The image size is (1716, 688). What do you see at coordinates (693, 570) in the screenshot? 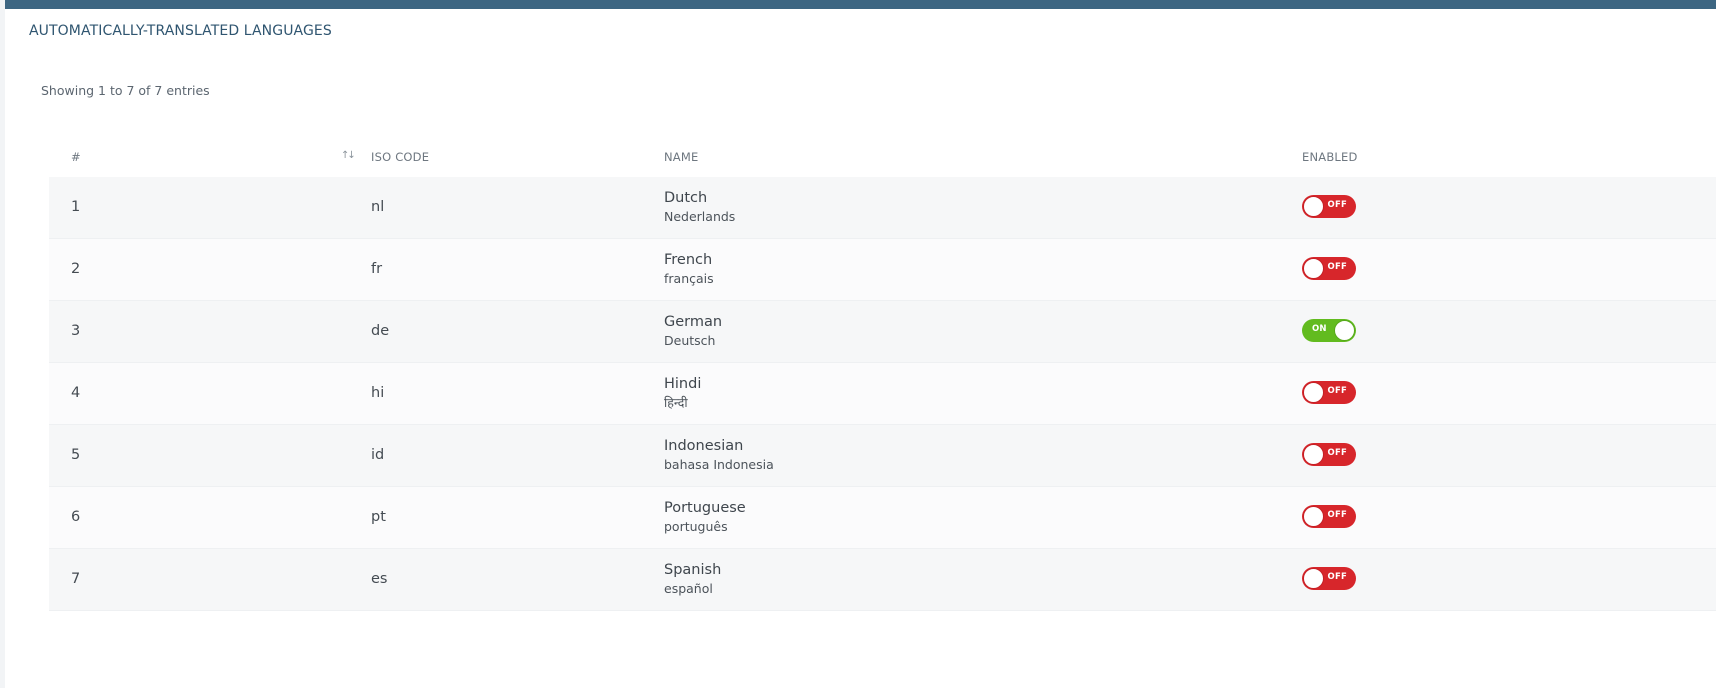
I see `language-name: Spanish` at bounding box center [693, 570].